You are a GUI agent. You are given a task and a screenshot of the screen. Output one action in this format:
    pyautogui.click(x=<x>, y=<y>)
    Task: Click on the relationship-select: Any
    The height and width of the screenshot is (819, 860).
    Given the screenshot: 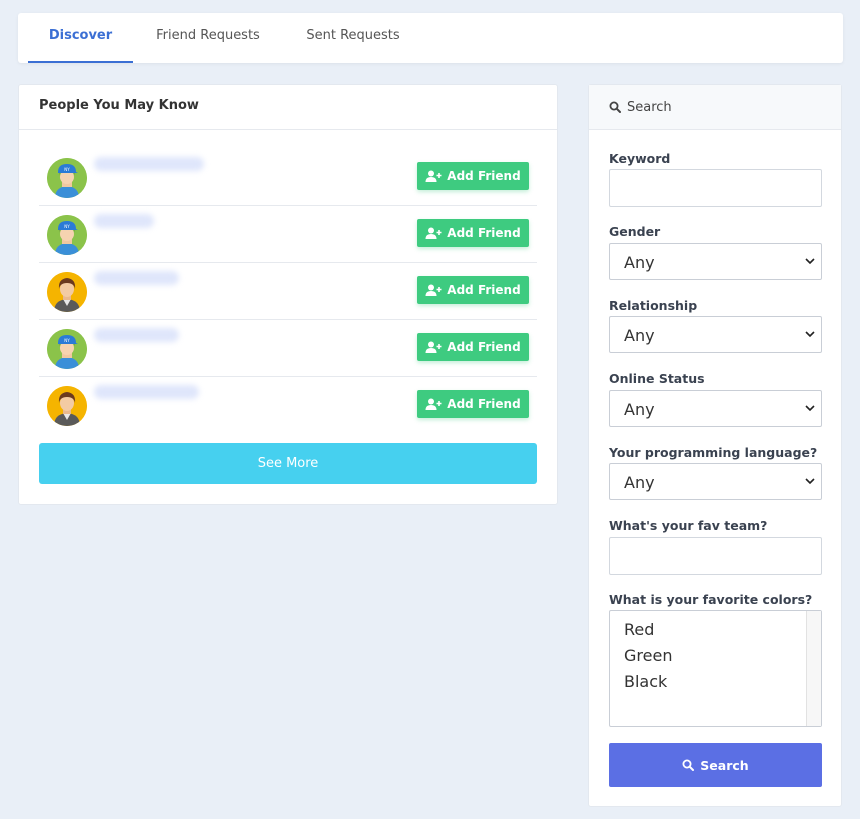 What is the action you would take?
    pyautogui.click(x=715, y=334)
    